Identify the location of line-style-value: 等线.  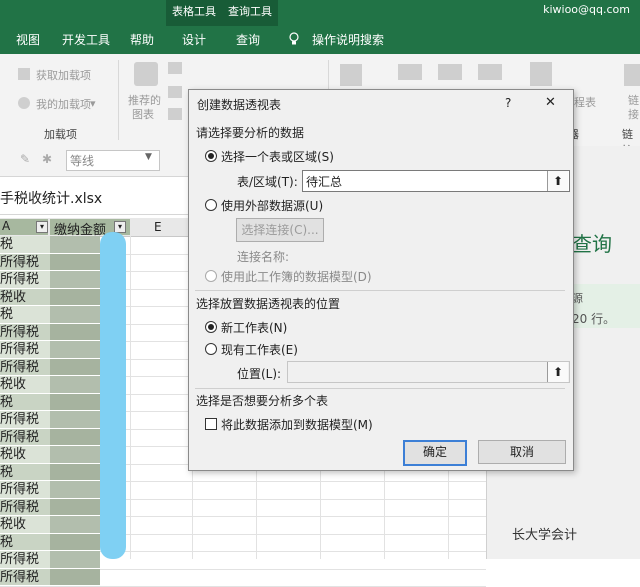
(82, 160).